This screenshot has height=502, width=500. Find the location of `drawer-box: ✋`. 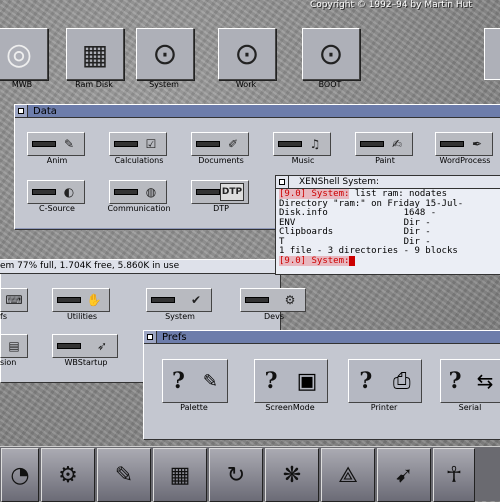

drawer-box: ✋ is located at coordinates (81, 300).